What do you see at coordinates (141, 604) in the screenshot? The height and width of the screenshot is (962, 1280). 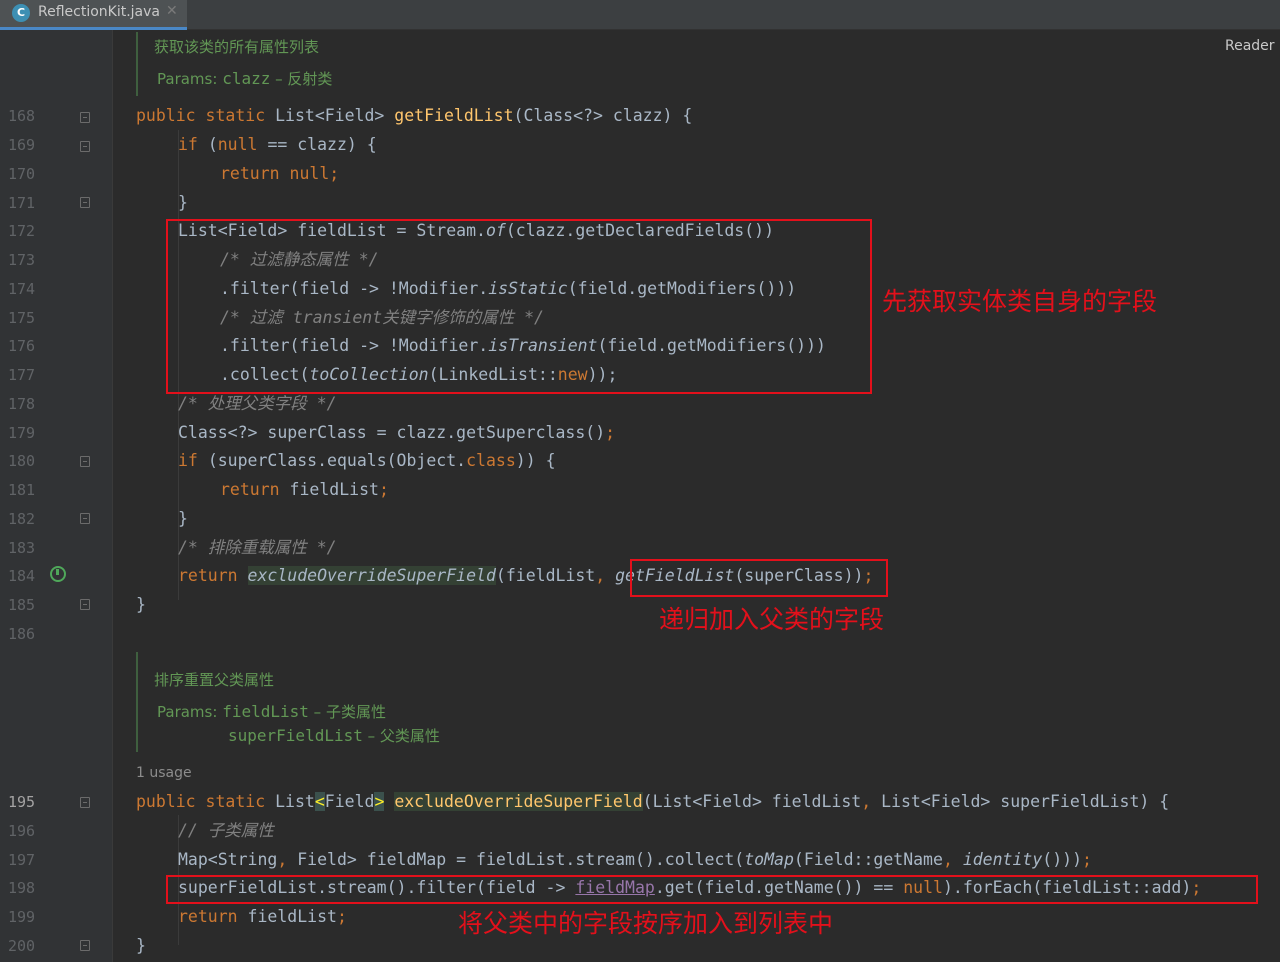 I see `code-line-185: }` at bounding box center [141, 604].